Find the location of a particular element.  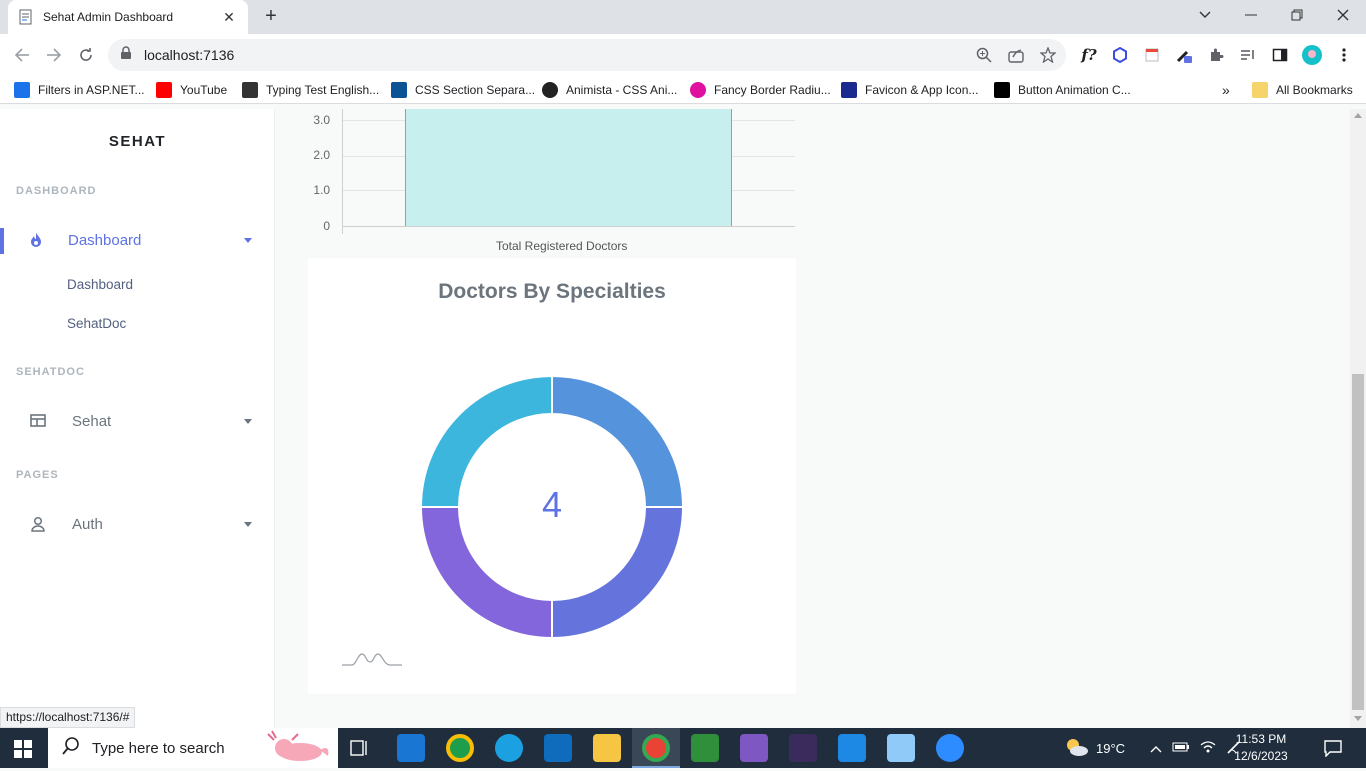

terminal-icon is located at coordinates (803, 748).